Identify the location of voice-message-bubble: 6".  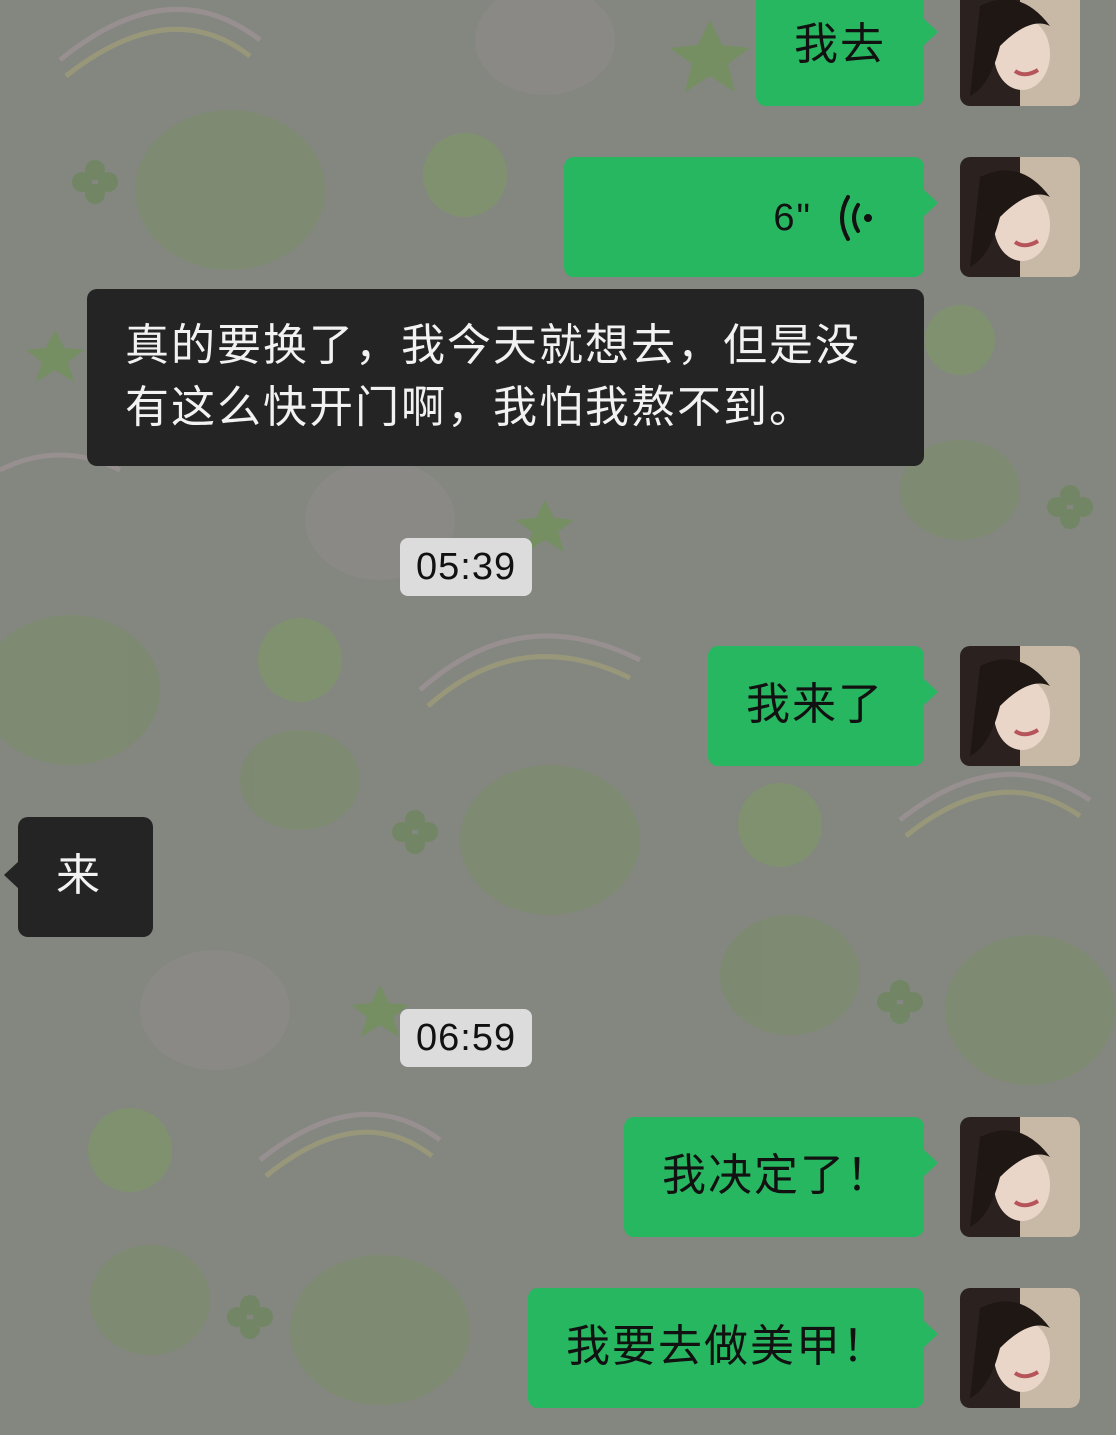
(751, 217).